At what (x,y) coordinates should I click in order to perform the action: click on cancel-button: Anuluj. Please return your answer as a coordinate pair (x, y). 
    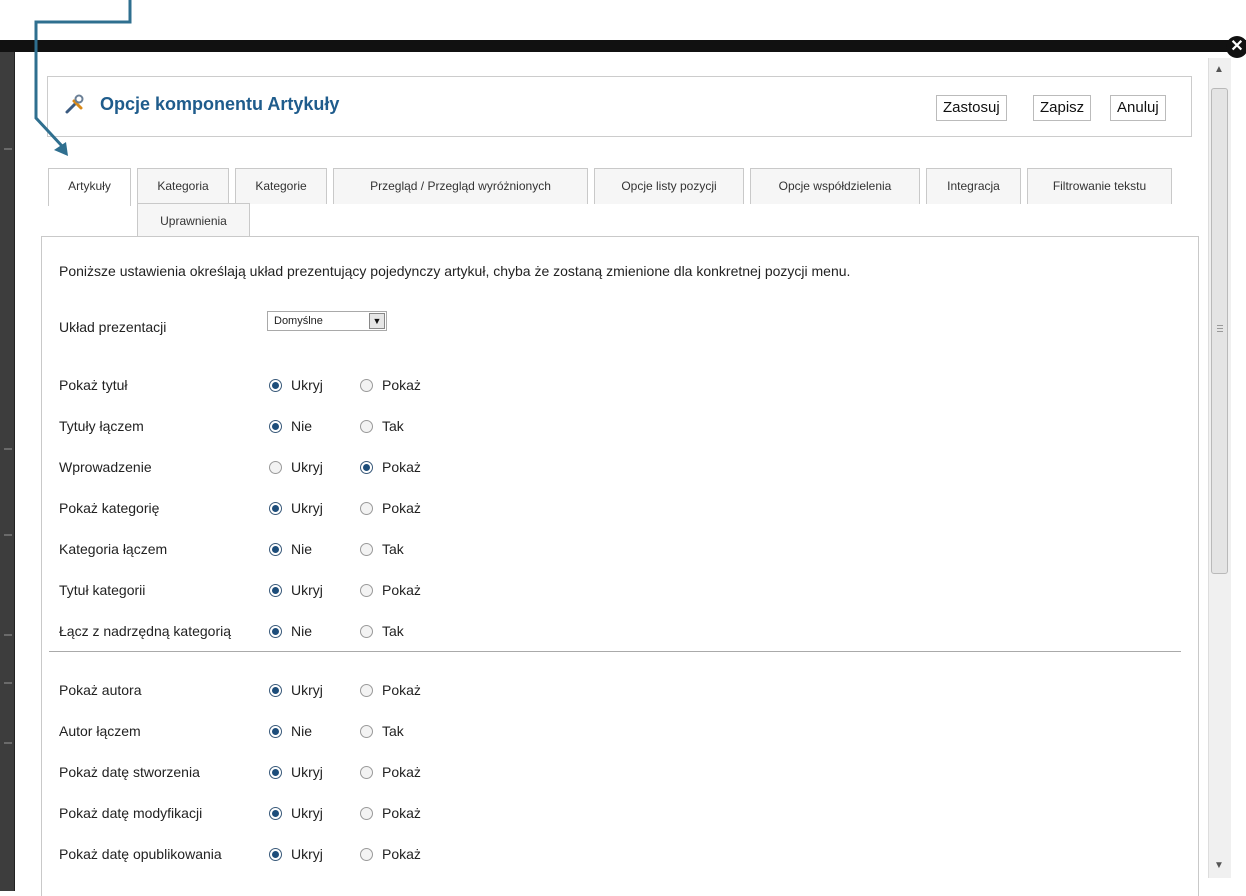
    Looking at the image, I should click on (1138, 108).